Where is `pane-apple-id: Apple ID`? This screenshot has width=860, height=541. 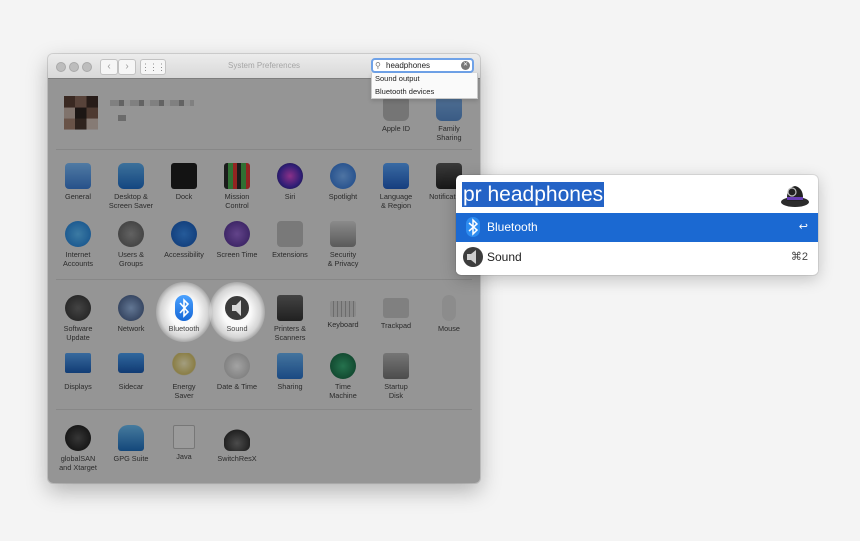 pane-apple-id: Apple ID is located at coordinates (396, 114).